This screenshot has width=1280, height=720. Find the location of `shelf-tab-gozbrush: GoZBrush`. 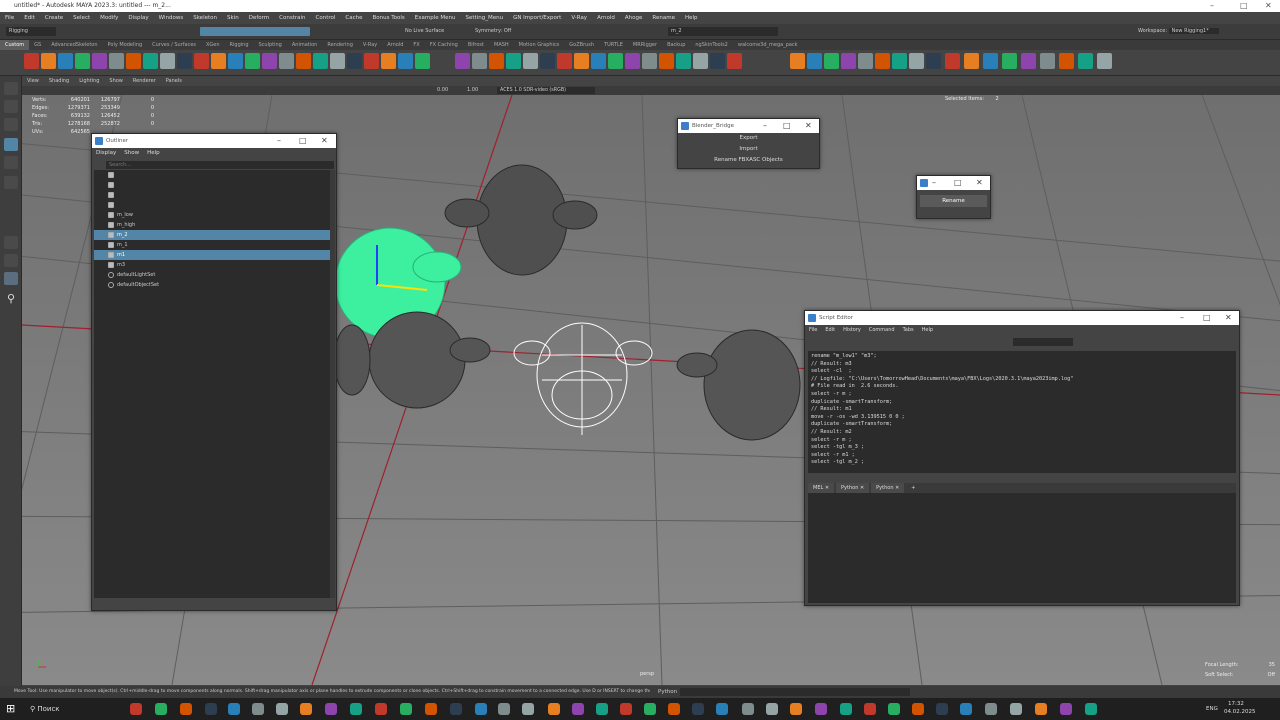

shelf-tab-gozbrush: GoZBrush is located at coordinates (581, 45).